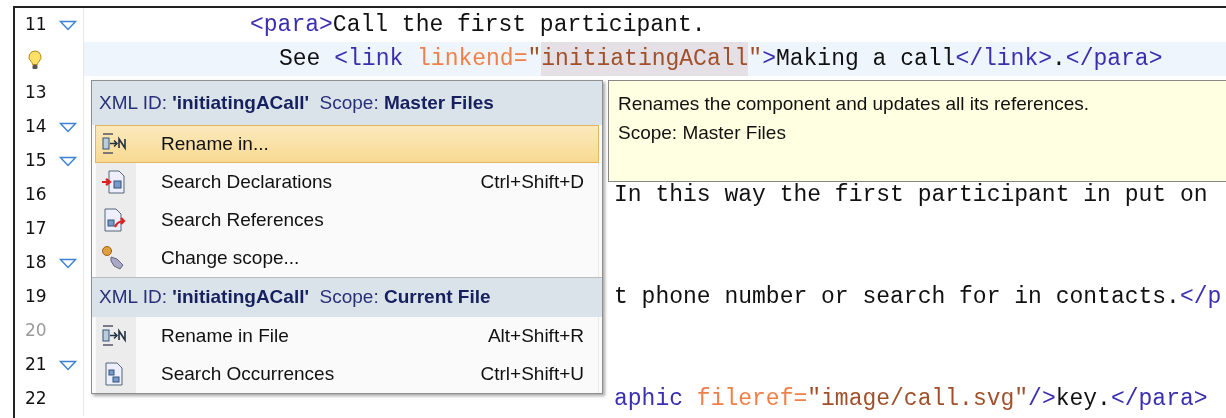  I want to click on code-line: aphic fileref="image/call.svg"/>key.</para>, so click(911, 399).